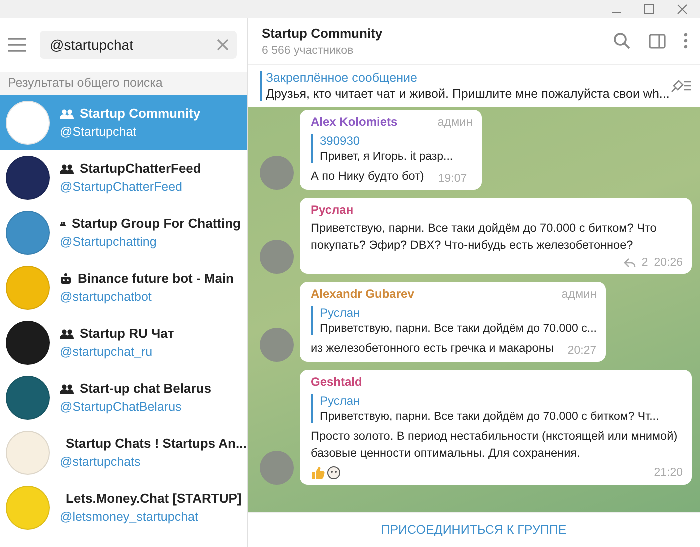 This screenshot has height=547, width=700. What do you see at coordinates (154, 498) in the screenshot?
I see `chat-name: Lets.Money.Chat [STARTUP]` at bounding box center [154, 498].